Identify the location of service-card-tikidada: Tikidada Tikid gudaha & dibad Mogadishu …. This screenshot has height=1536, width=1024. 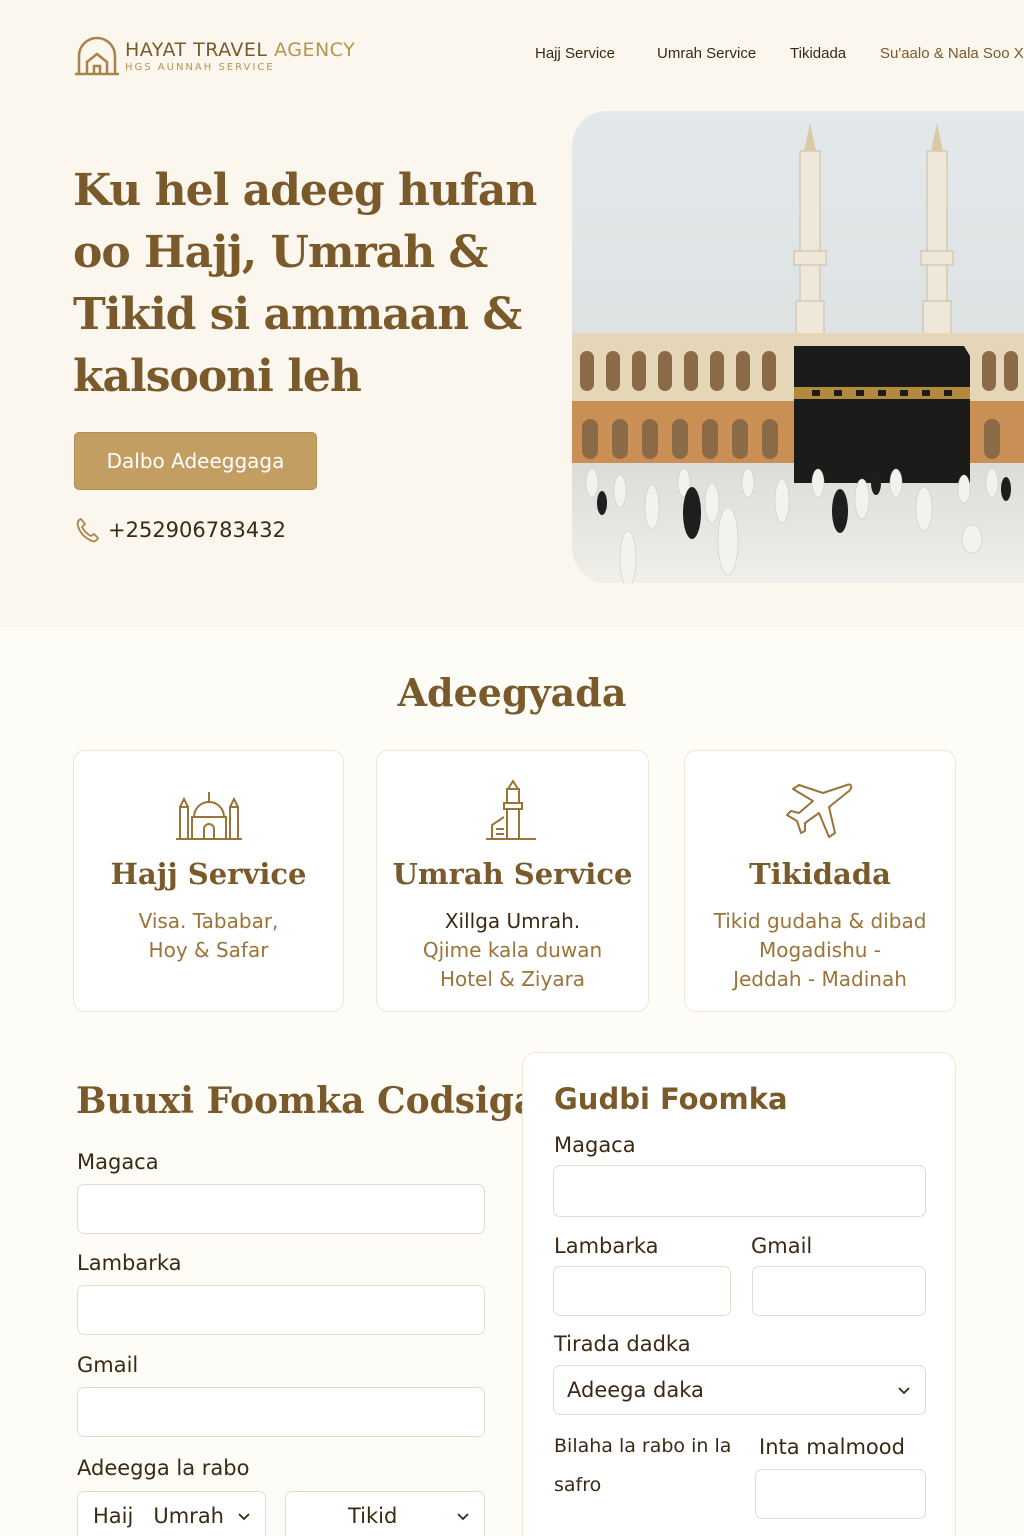
(820, 881).